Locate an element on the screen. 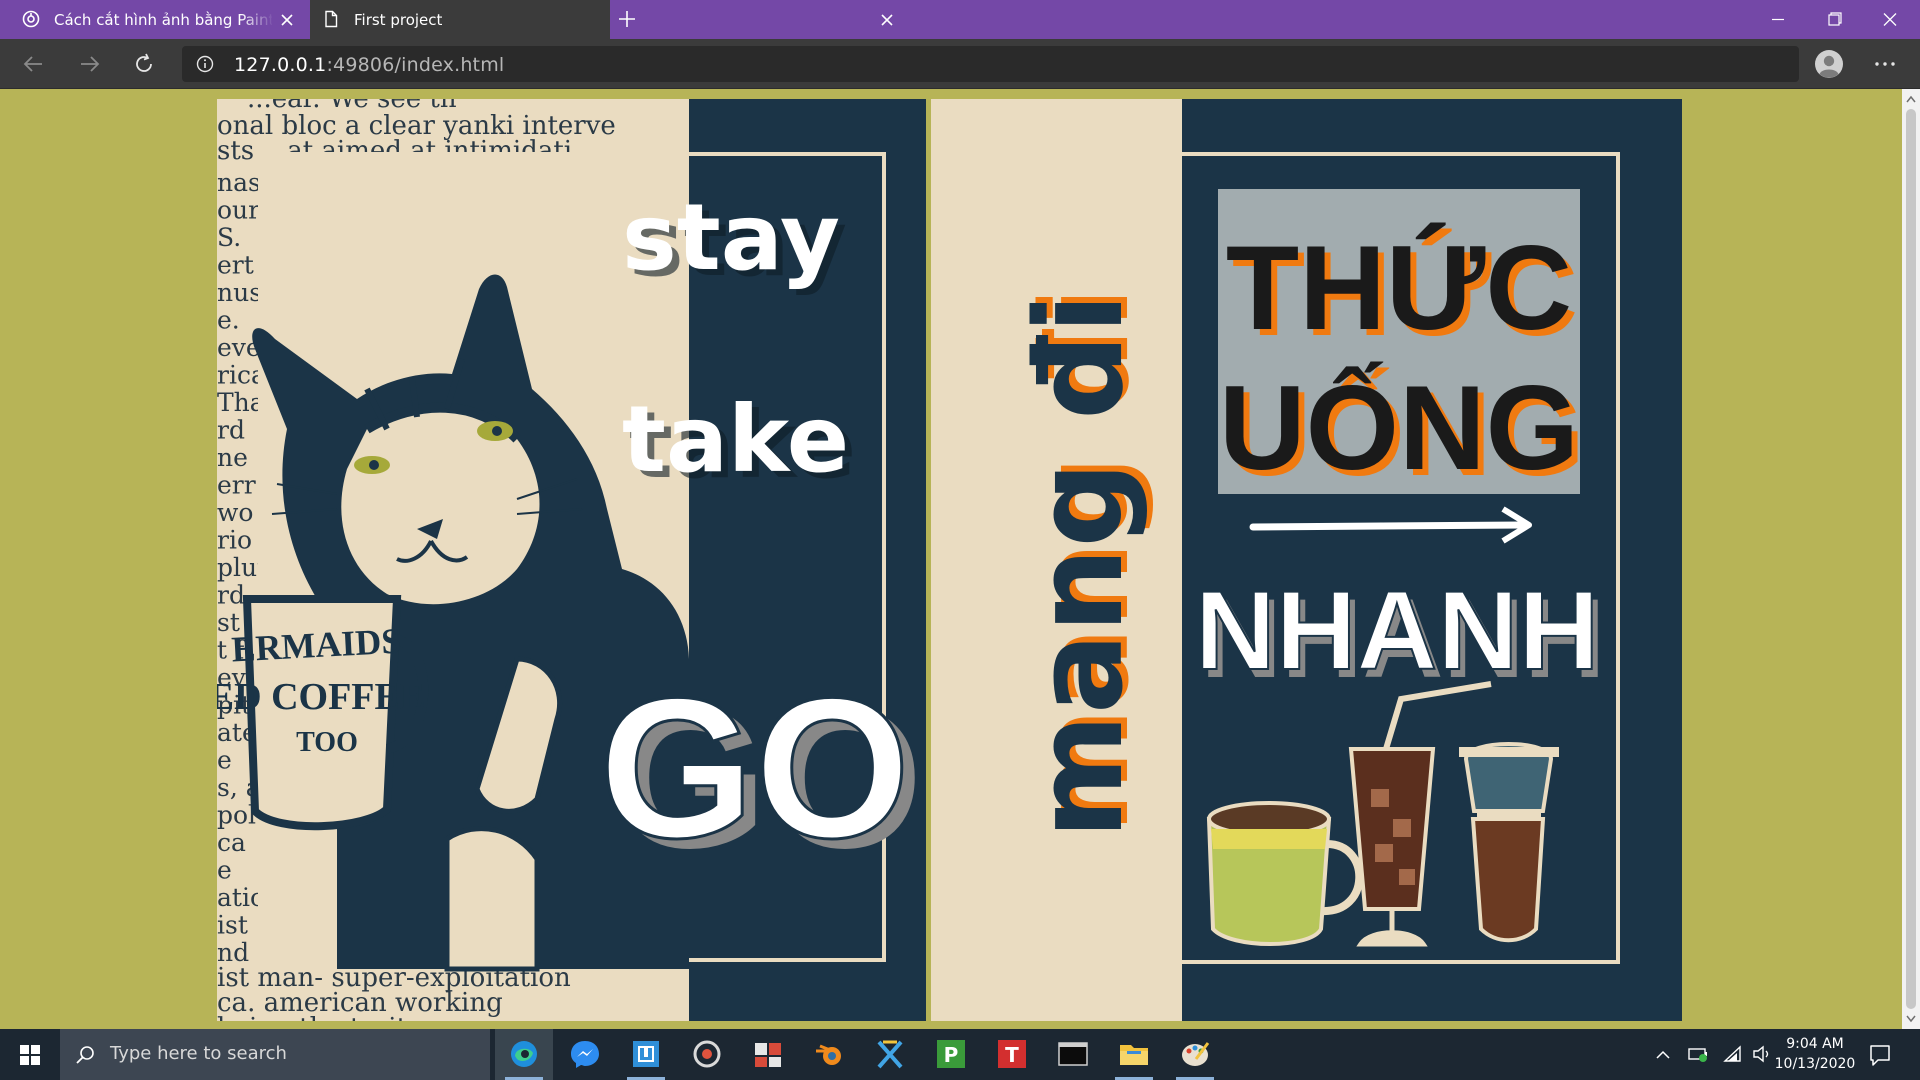  newspaper-bottom-line: being the trait is located at coordinates (312, 1017).